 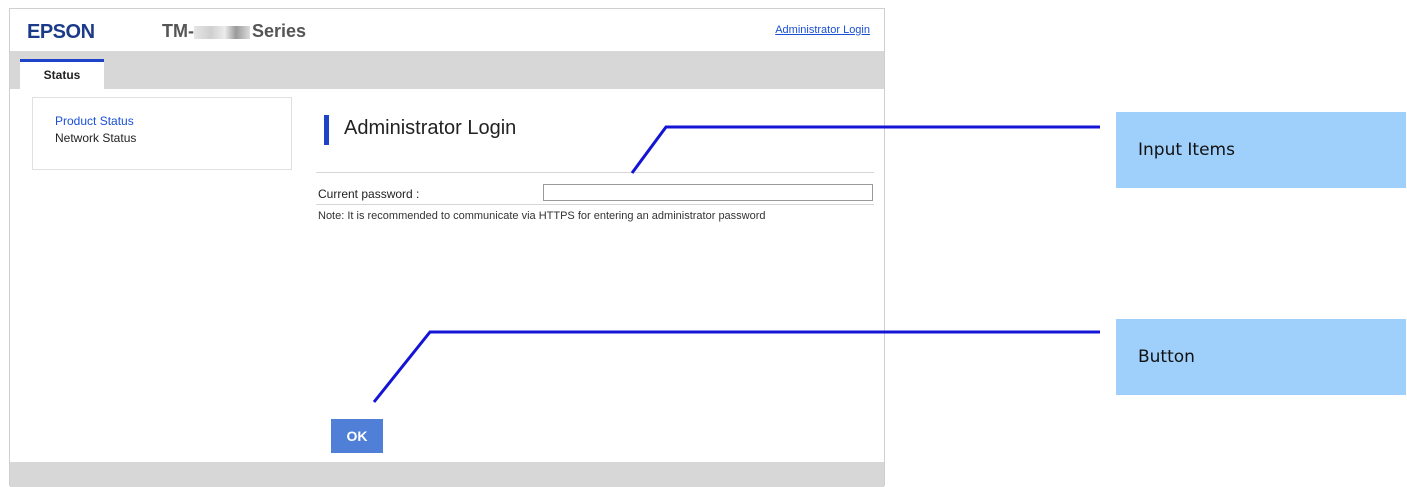 I want to click on input-items-callout: Input Items, so click(x=1261, y=150).